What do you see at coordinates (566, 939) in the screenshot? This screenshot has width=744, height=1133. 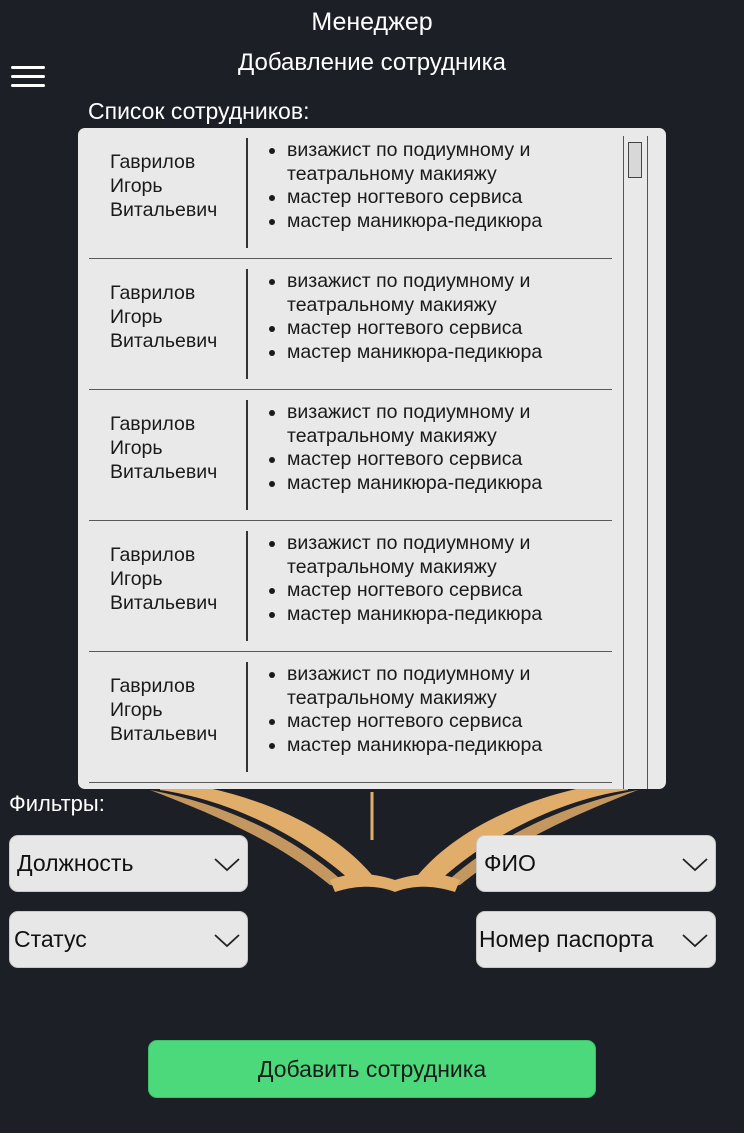 I see `passport-filter-label: Номер паспорта` at bounding box center [566, 939].